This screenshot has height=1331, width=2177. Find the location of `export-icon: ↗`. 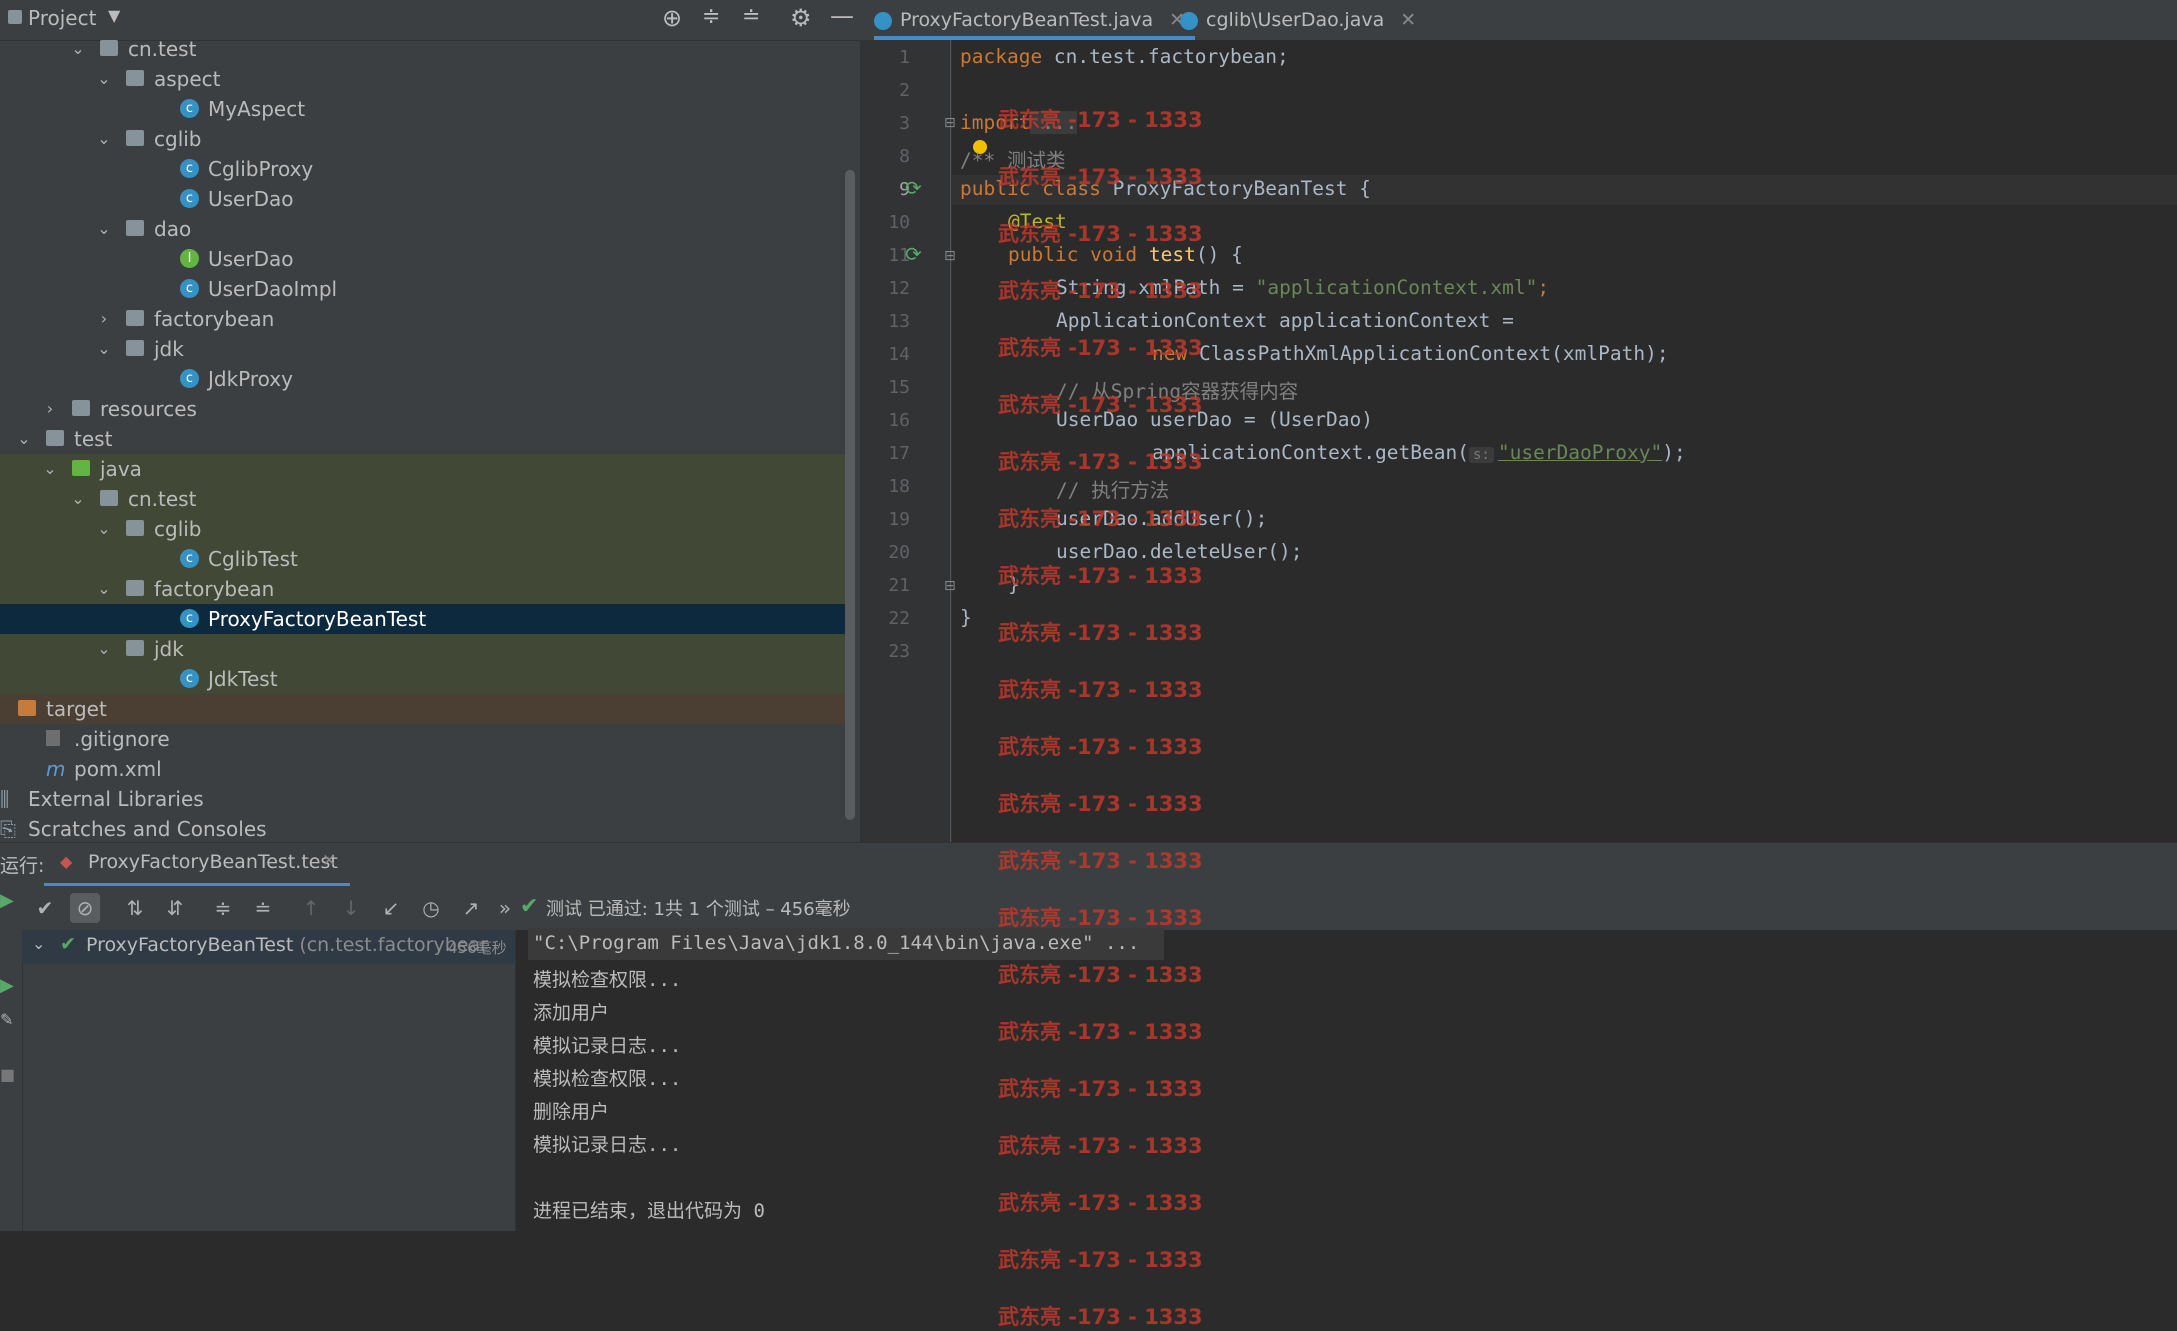

export-icon: ↗ is located at coordinates (471, 908).